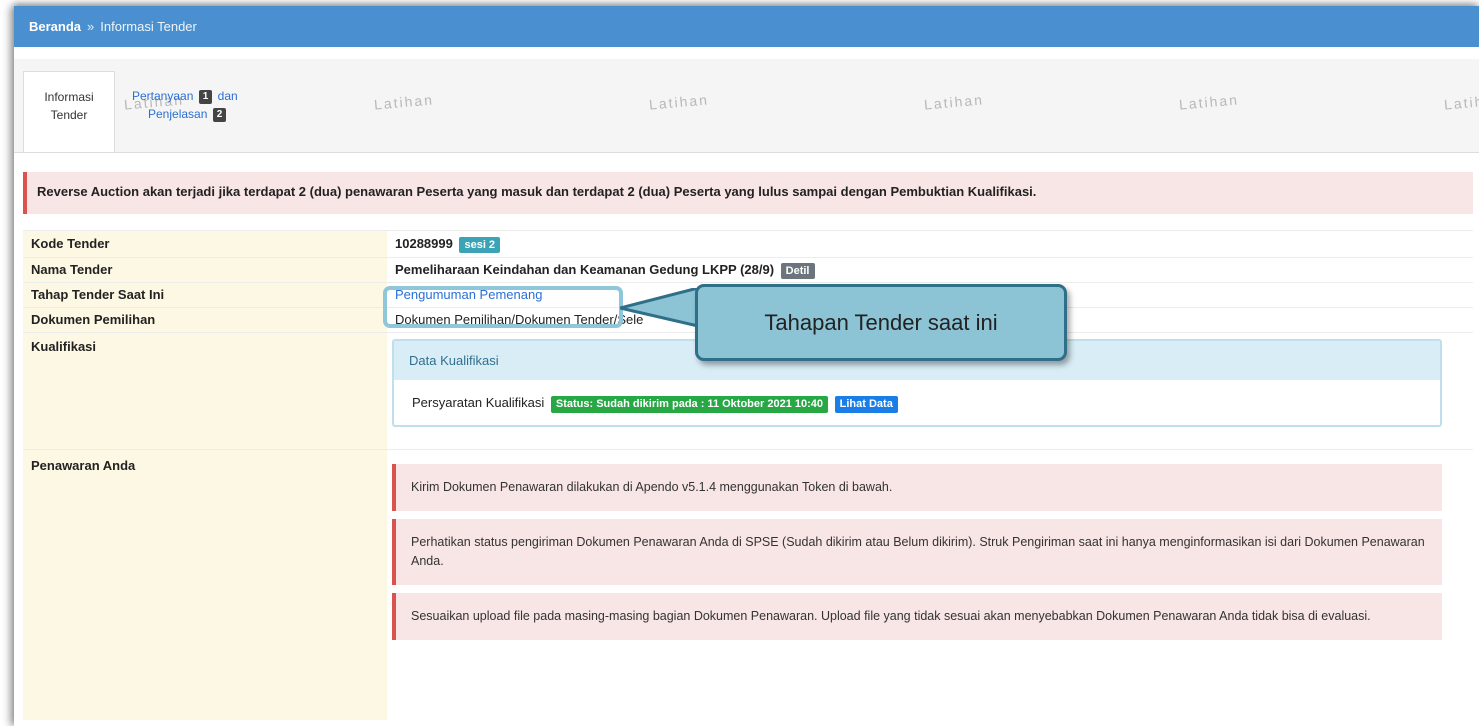  I want to click on tab-label: Informasi, so click(69, 97).